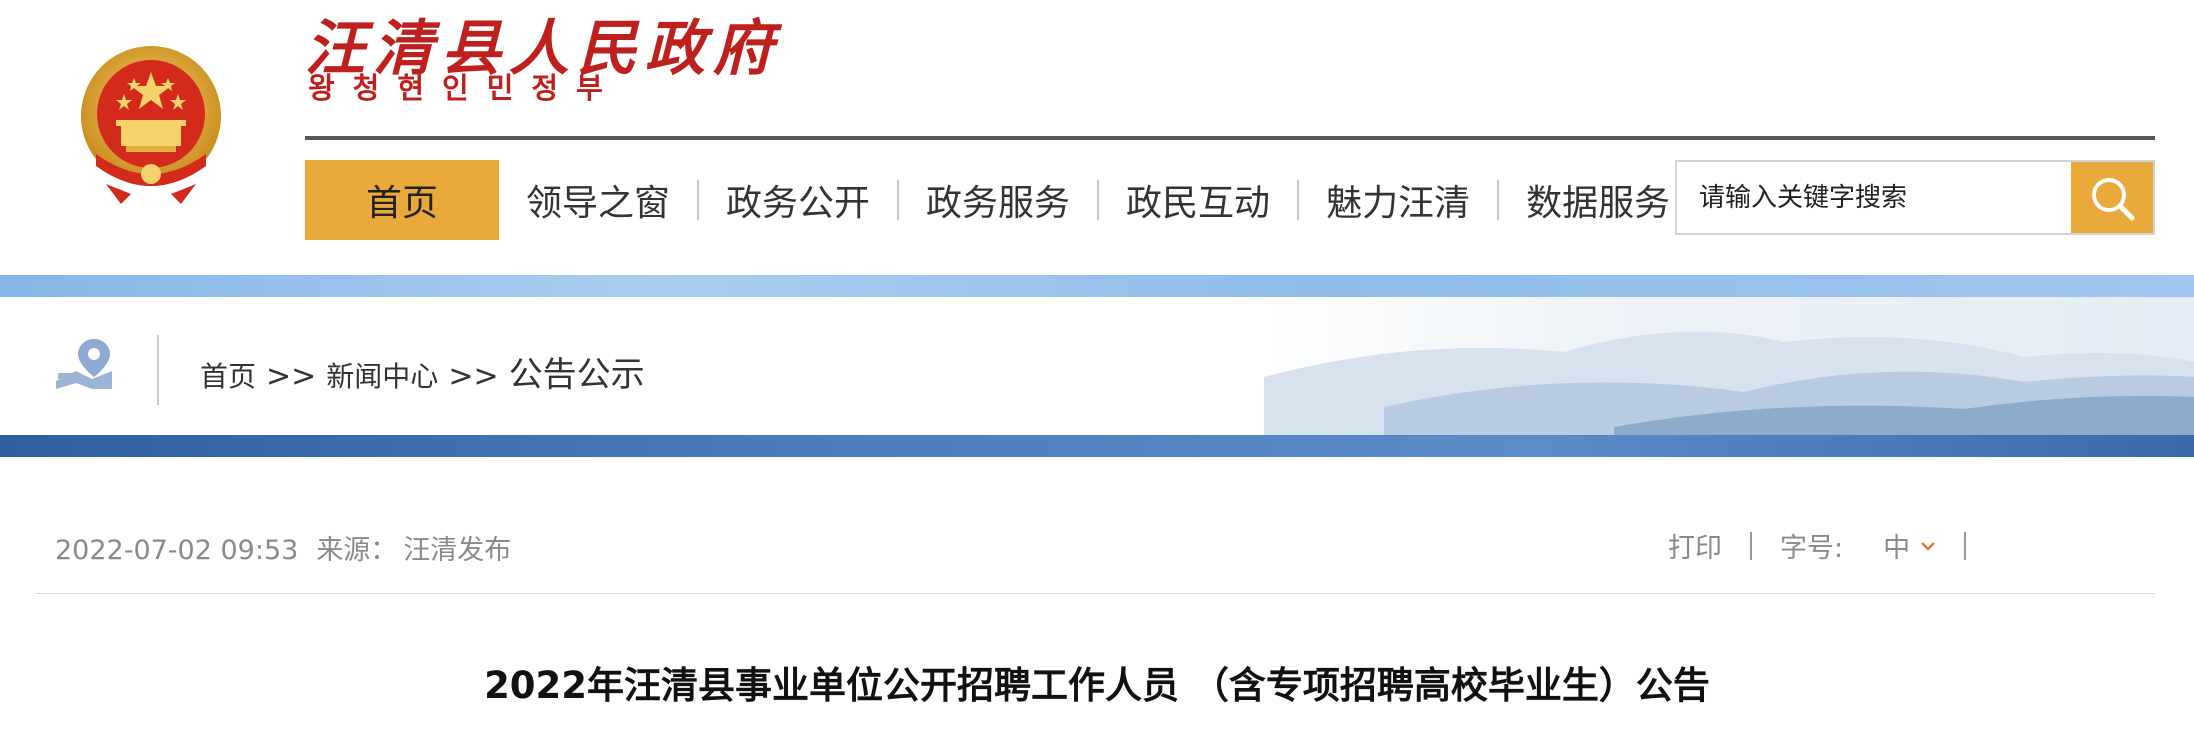 This screenshot has width=2194, height=738. I want to click on header-divider, so click(1230, 138).